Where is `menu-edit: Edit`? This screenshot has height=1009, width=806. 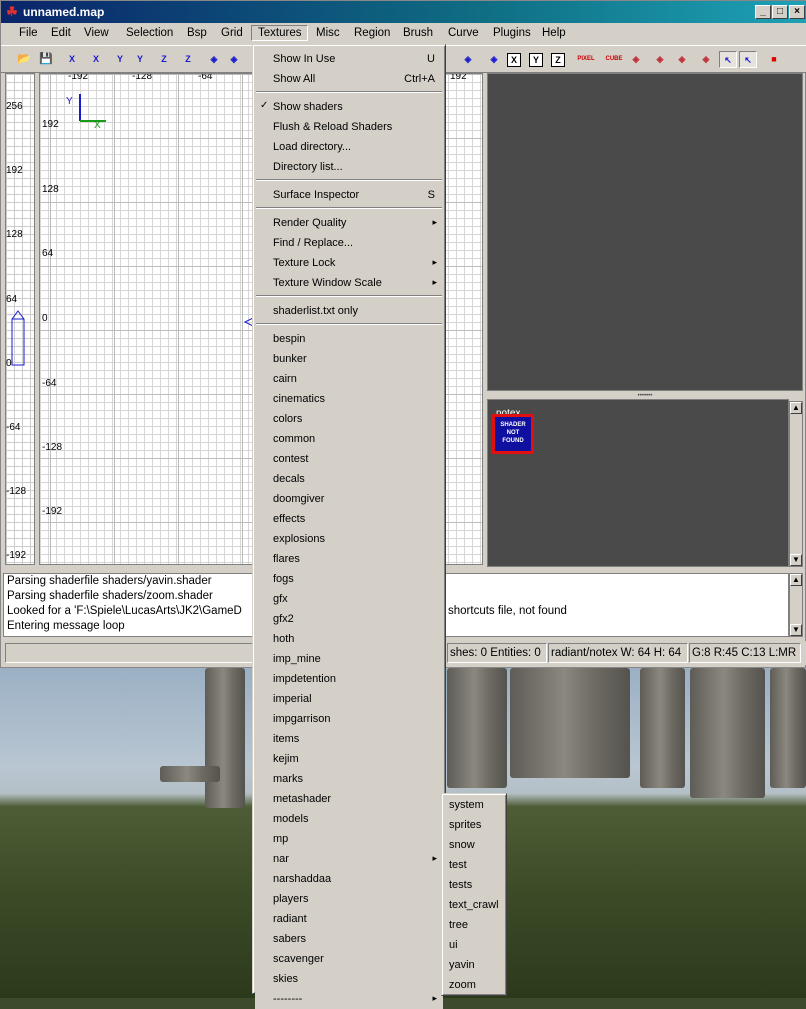
menu-edit: Edit is located at coordinates (61, 34).